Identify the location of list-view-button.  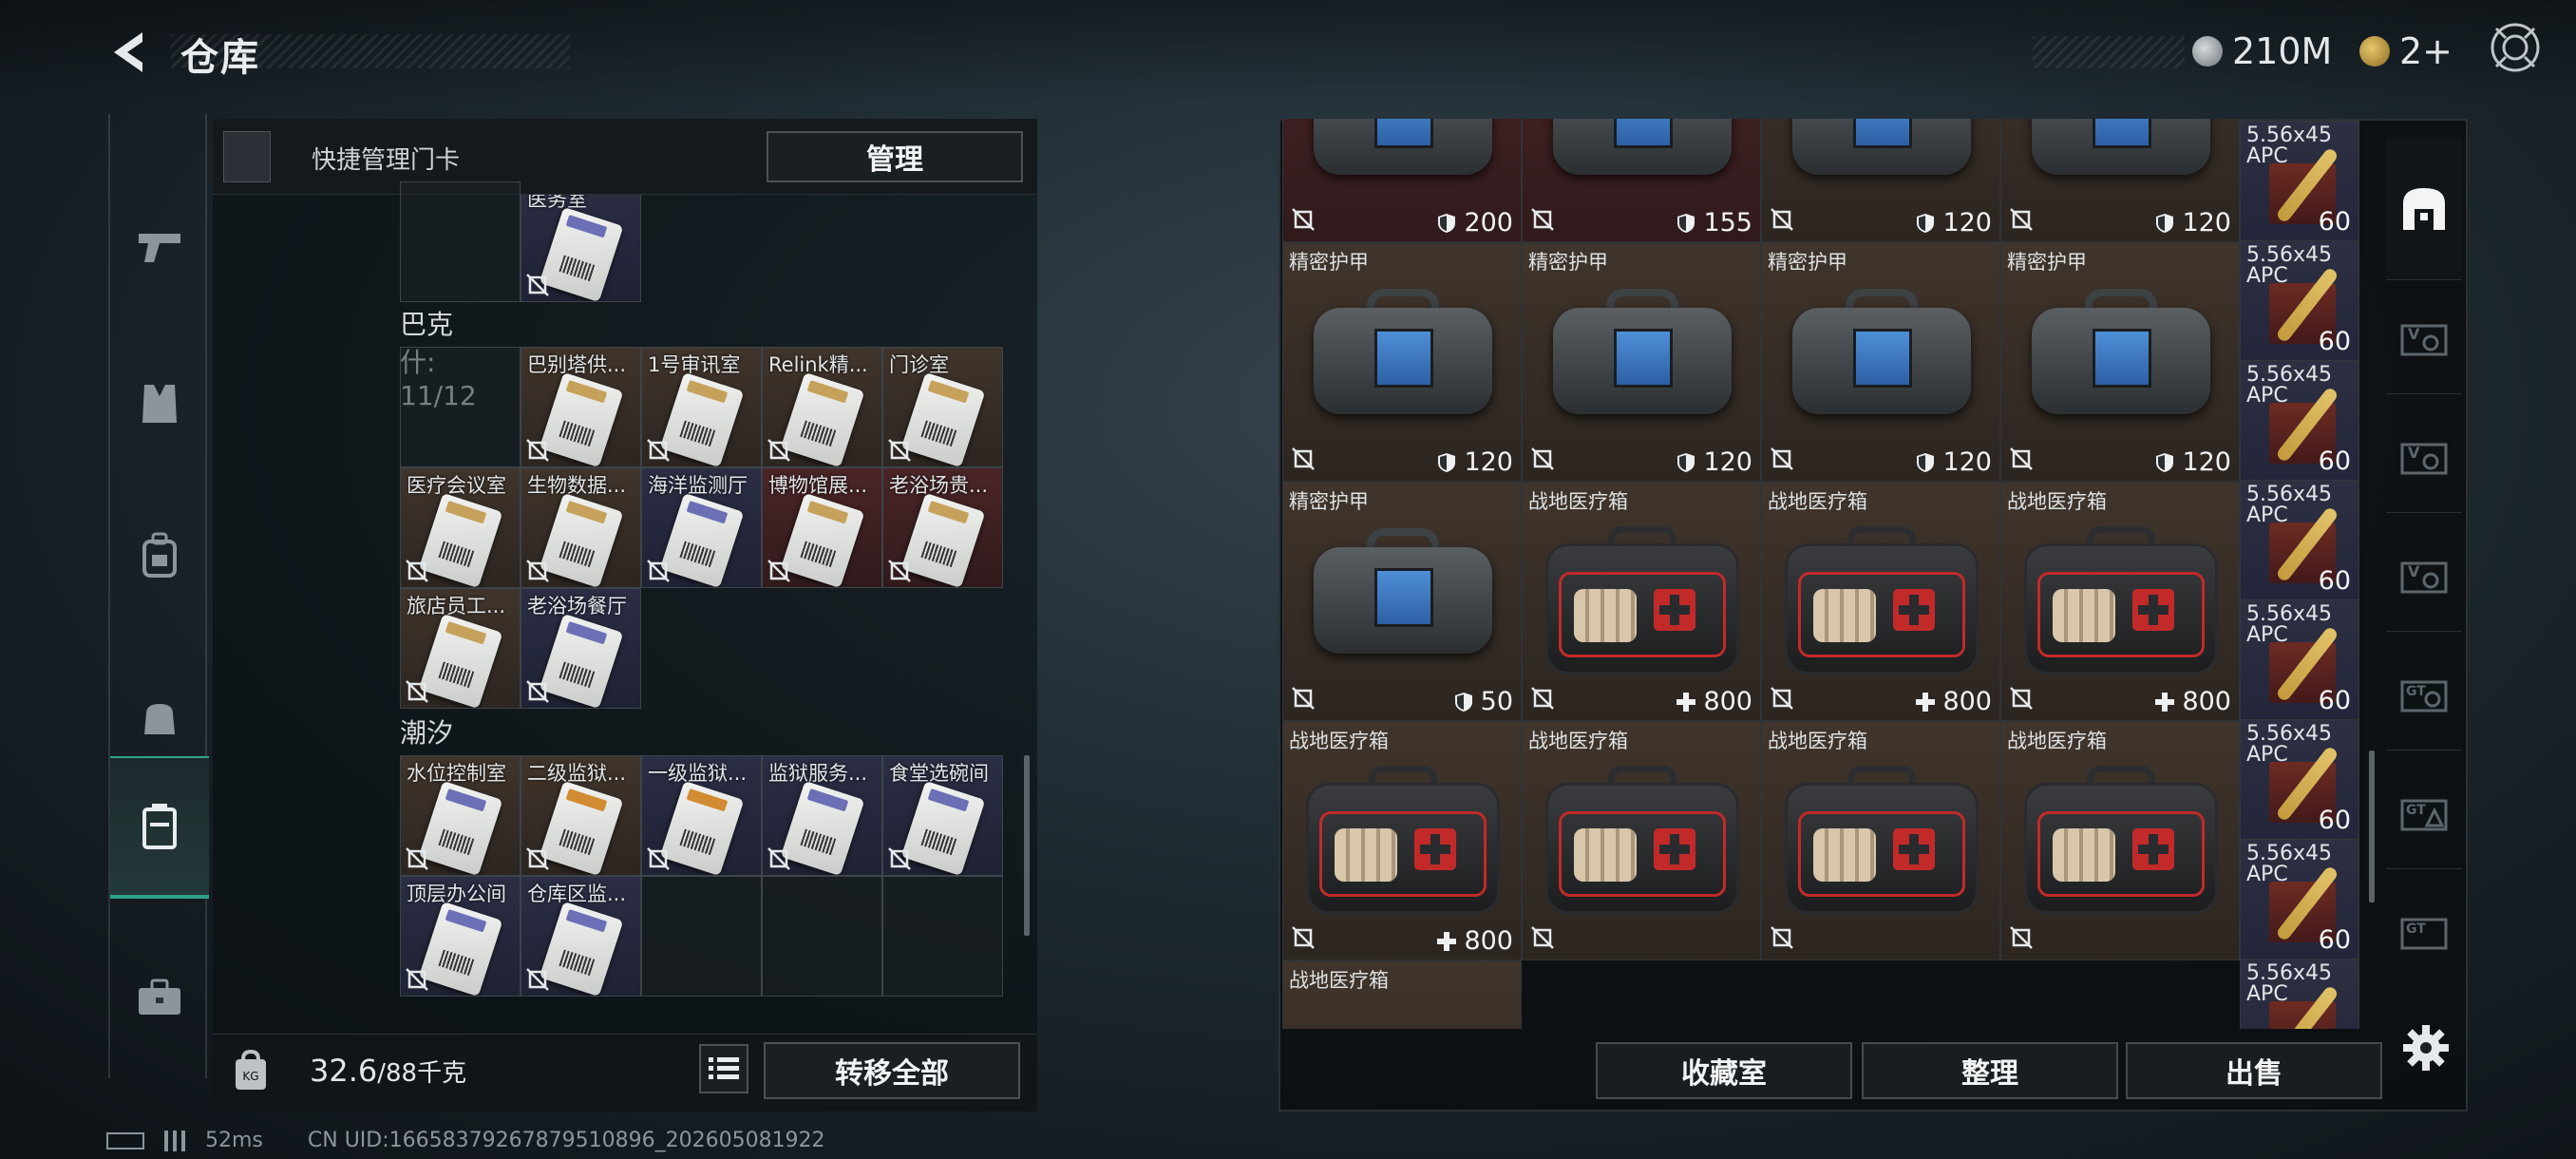
(723, 1068).